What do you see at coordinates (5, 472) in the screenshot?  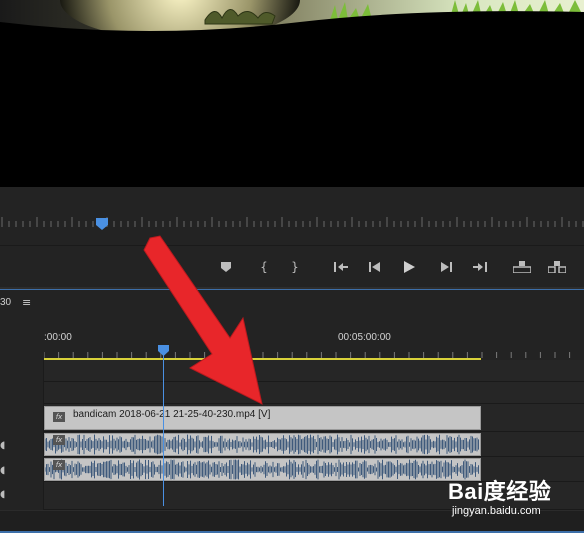 I see `audio-track-2-mic-icon: ◖` at bounding box center [5, 472].